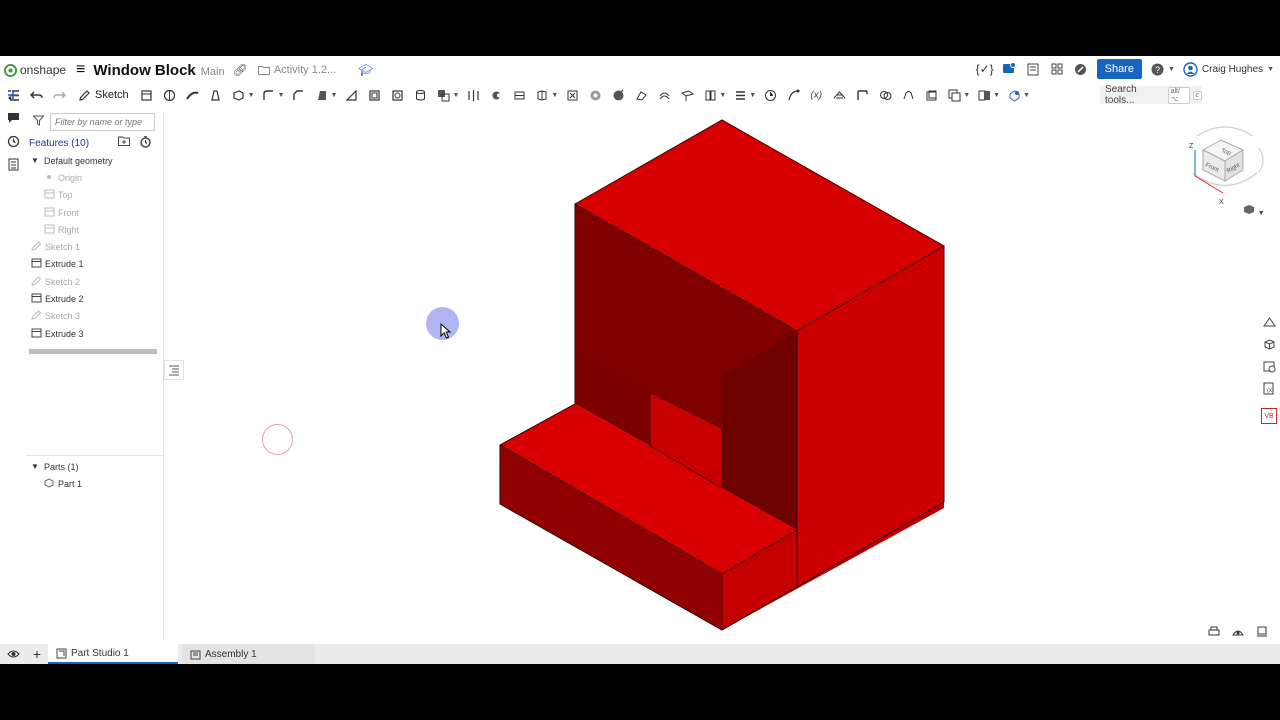  Describe the element at coordinates (35, 70) in the screenshot. I see `onshape-logo: onshape` at that location.